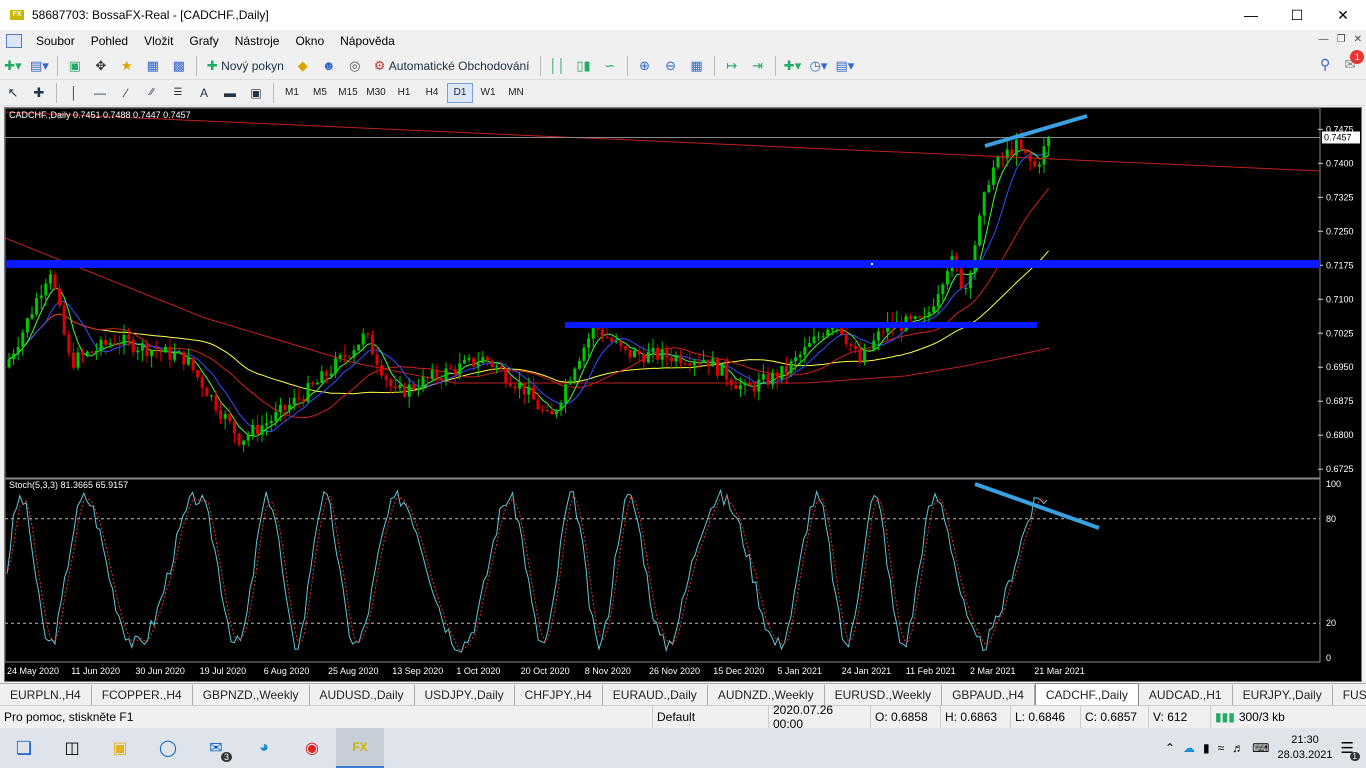 The height and width of the screenshot is (768, 1366). Describe the element at coordinates (975, 716) in the screenshot. I see `status-high: H: 0.6863` at that location.